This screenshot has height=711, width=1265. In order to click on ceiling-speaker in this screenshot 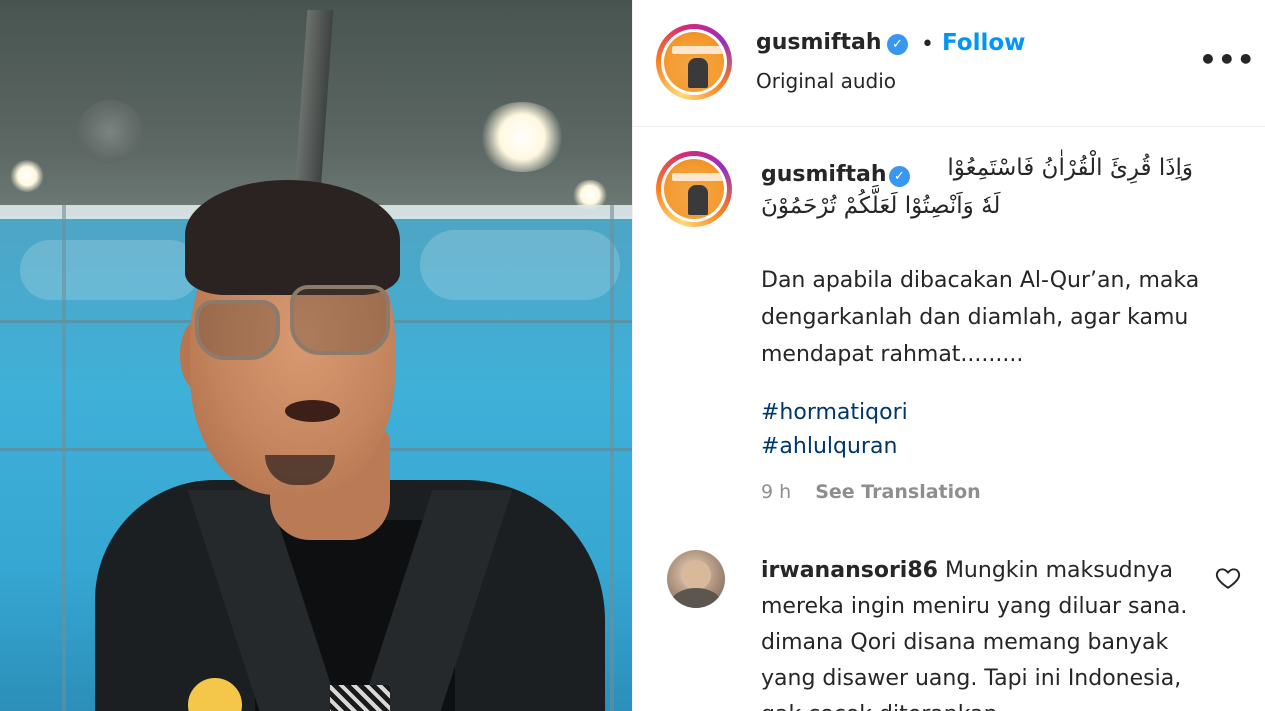, I will do `click(110, 132)`.